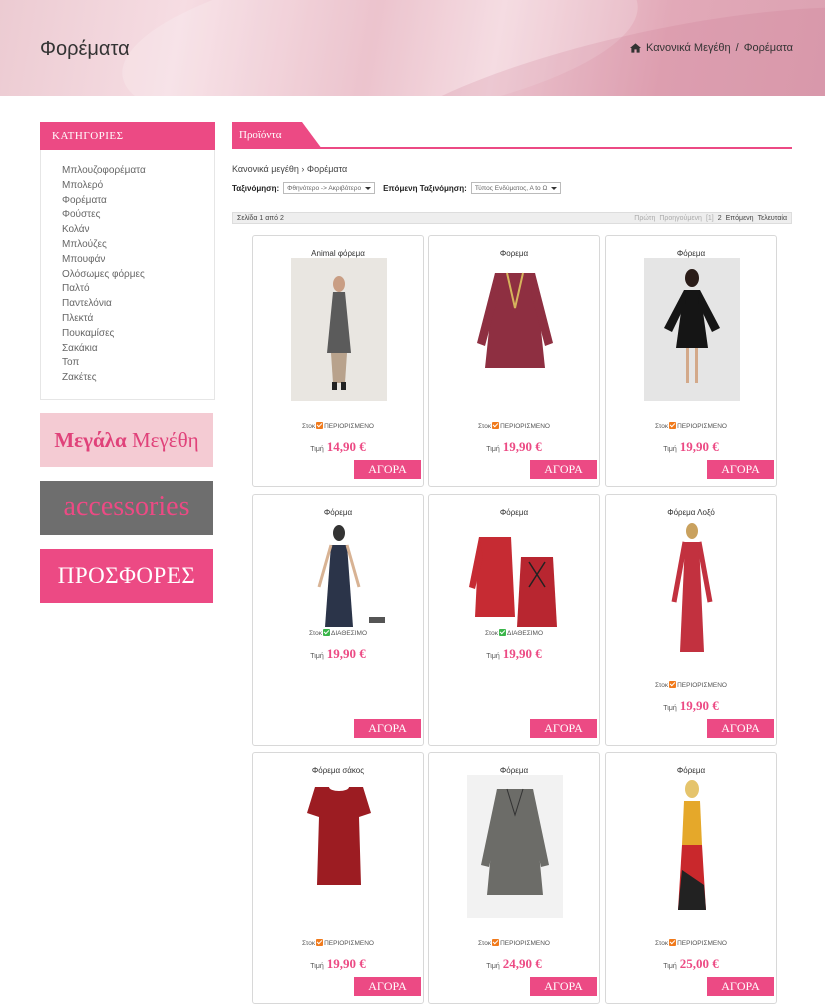 The image size is (825, 1008). Describe the element at coordinates (138, 245) in the screenshot. I see `sidebar-item: Μπλούζες` at that location.